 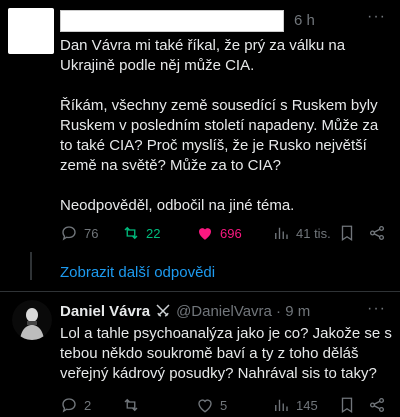 I want to click on repost-button: 22, so click(x=159, y=233).